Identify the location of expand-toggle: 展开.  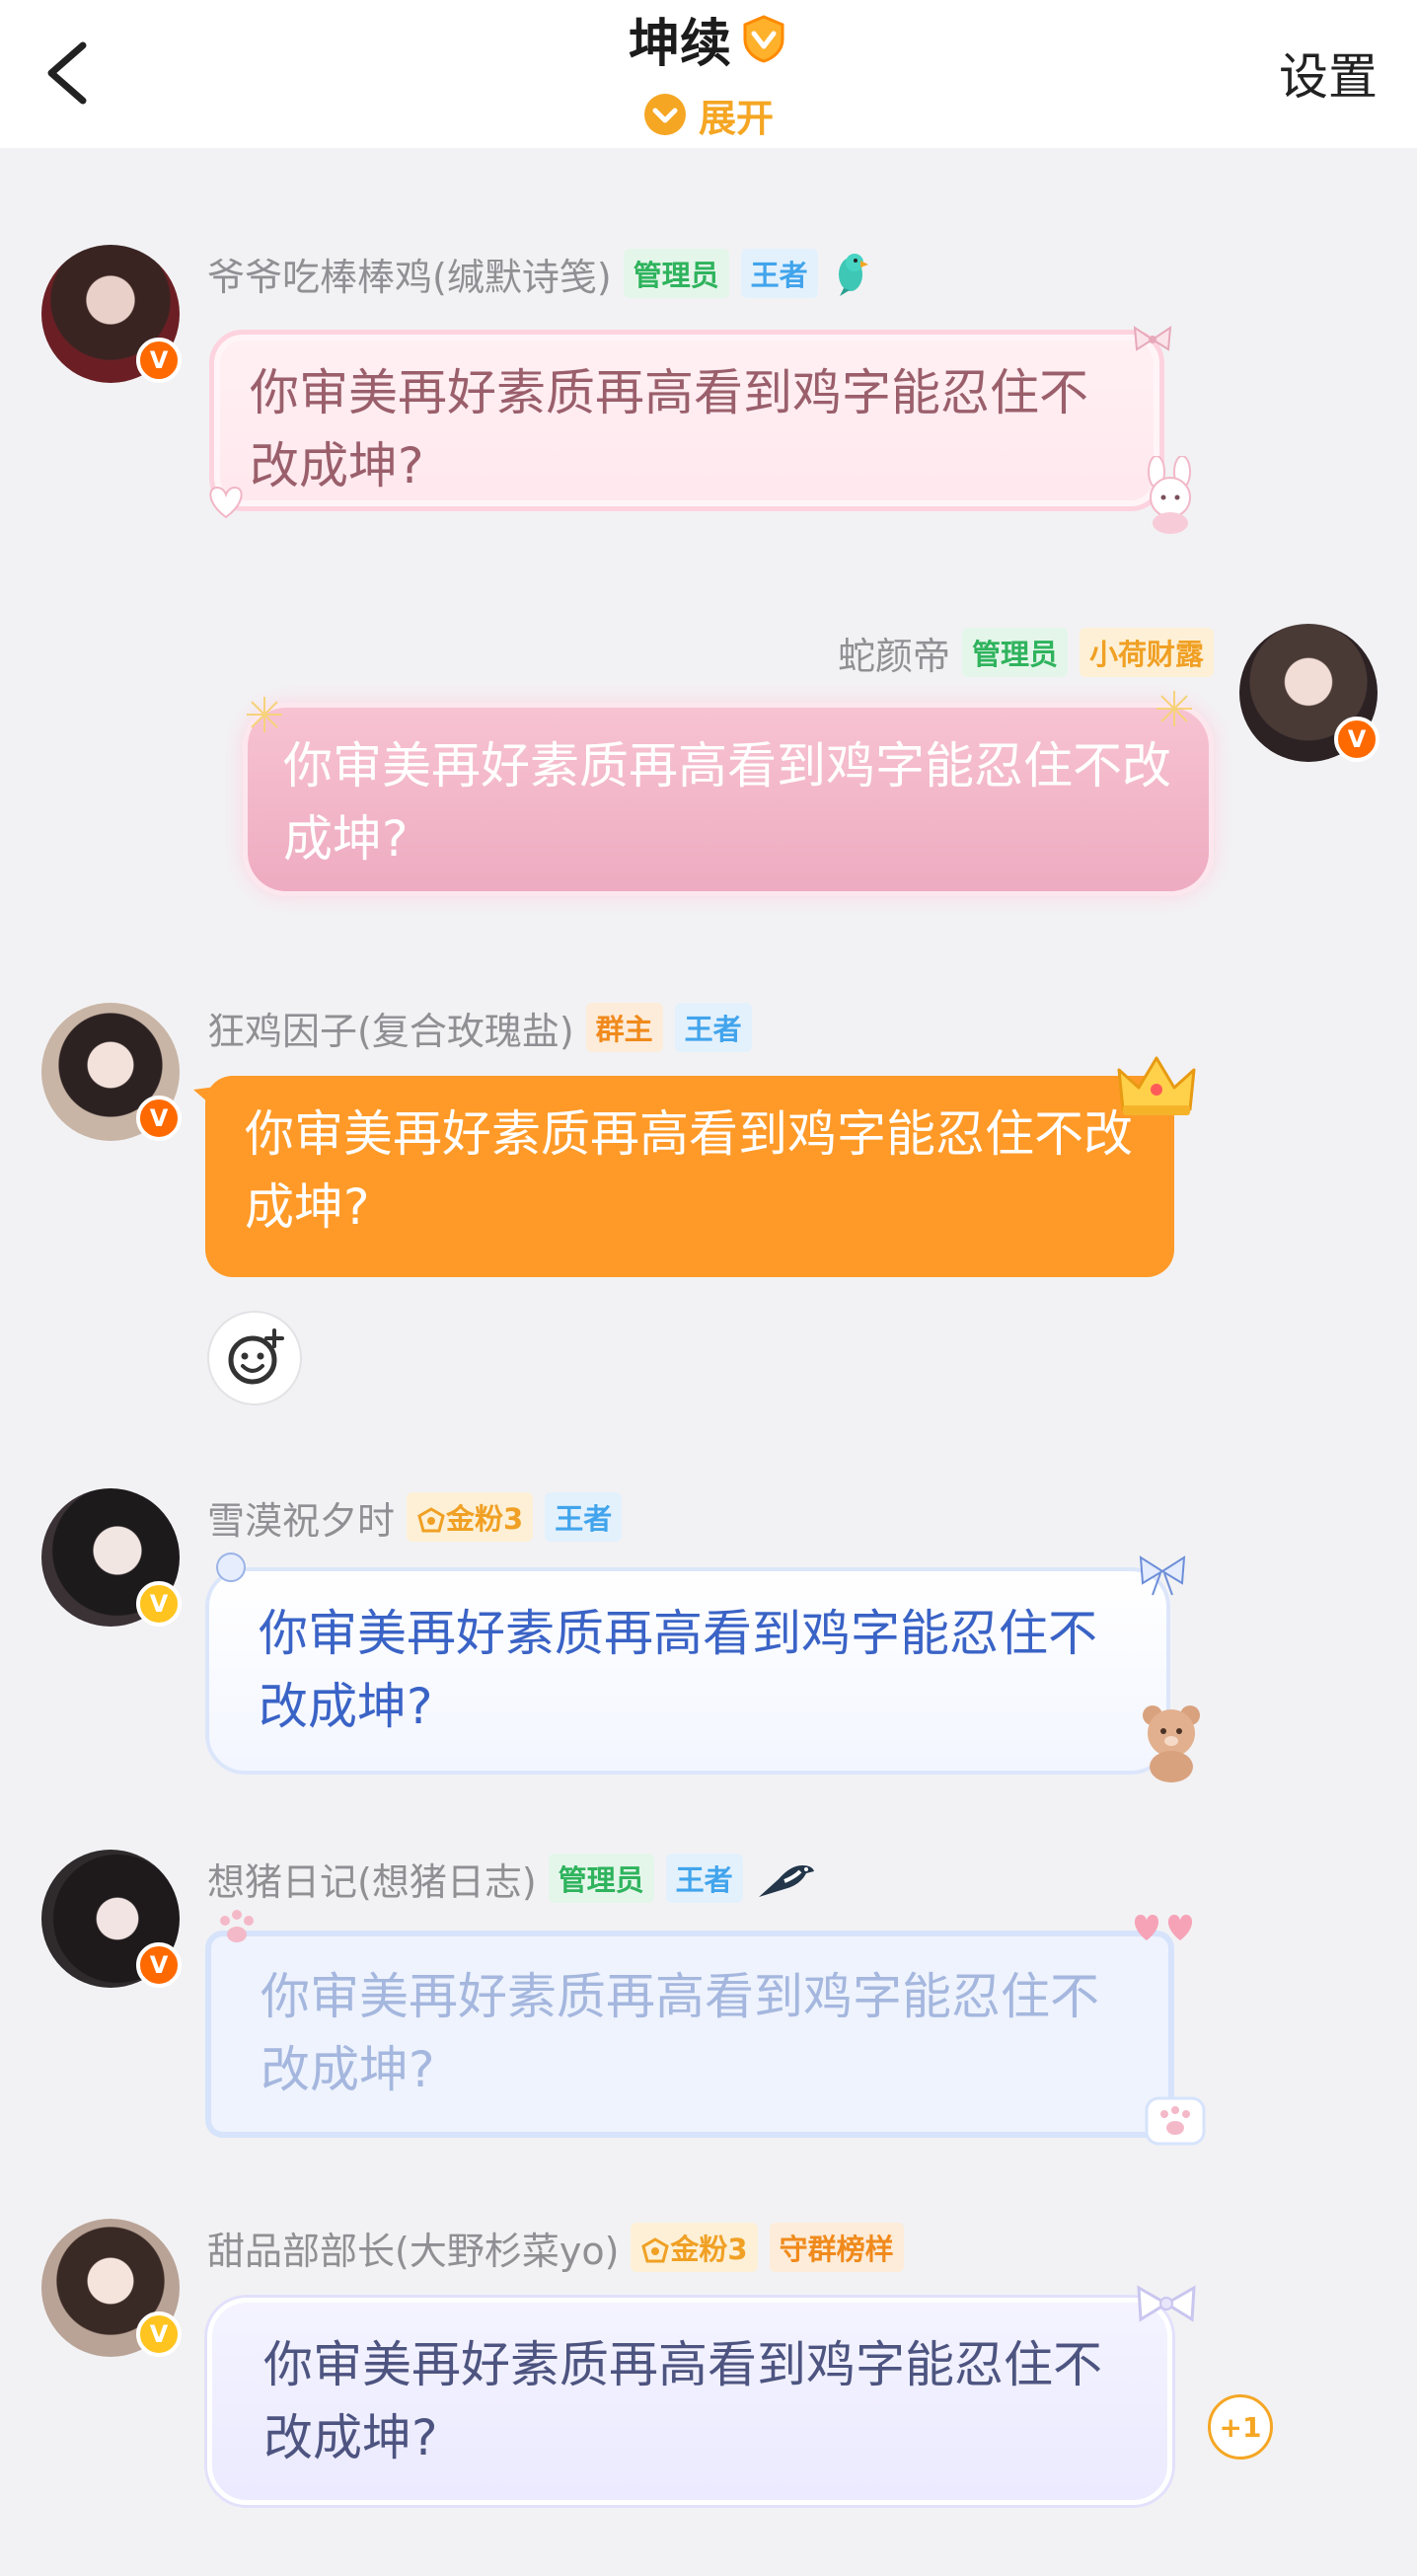
(708, 114).